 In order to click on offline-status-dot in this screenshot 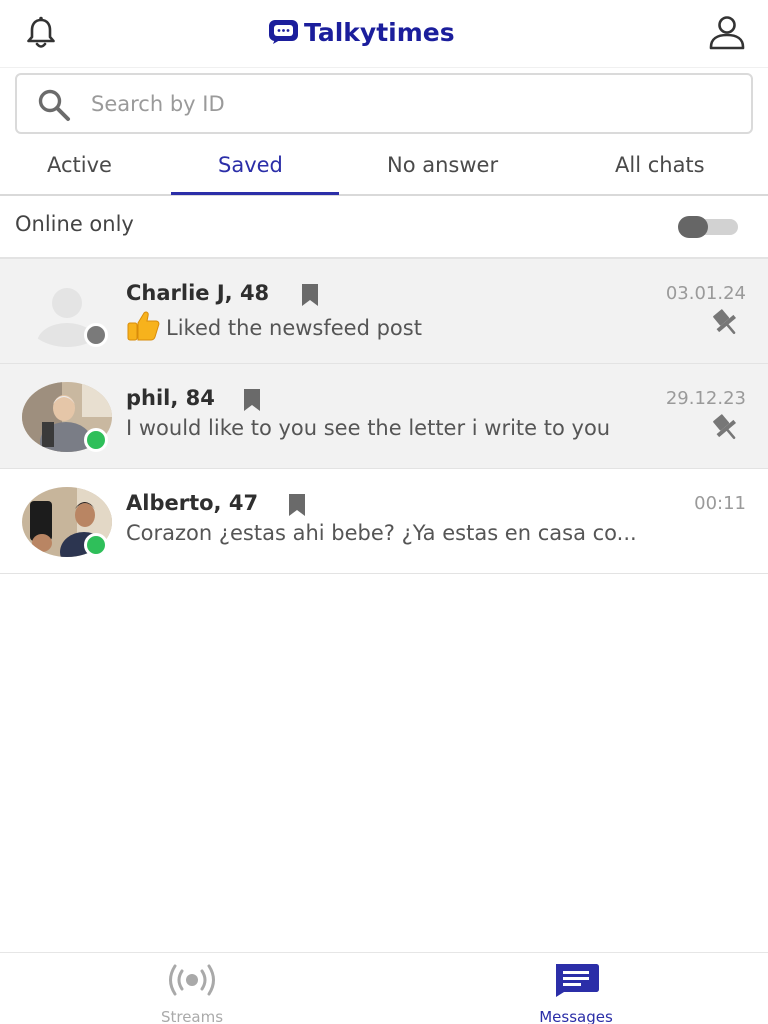, I will do `click(96, 335)`.